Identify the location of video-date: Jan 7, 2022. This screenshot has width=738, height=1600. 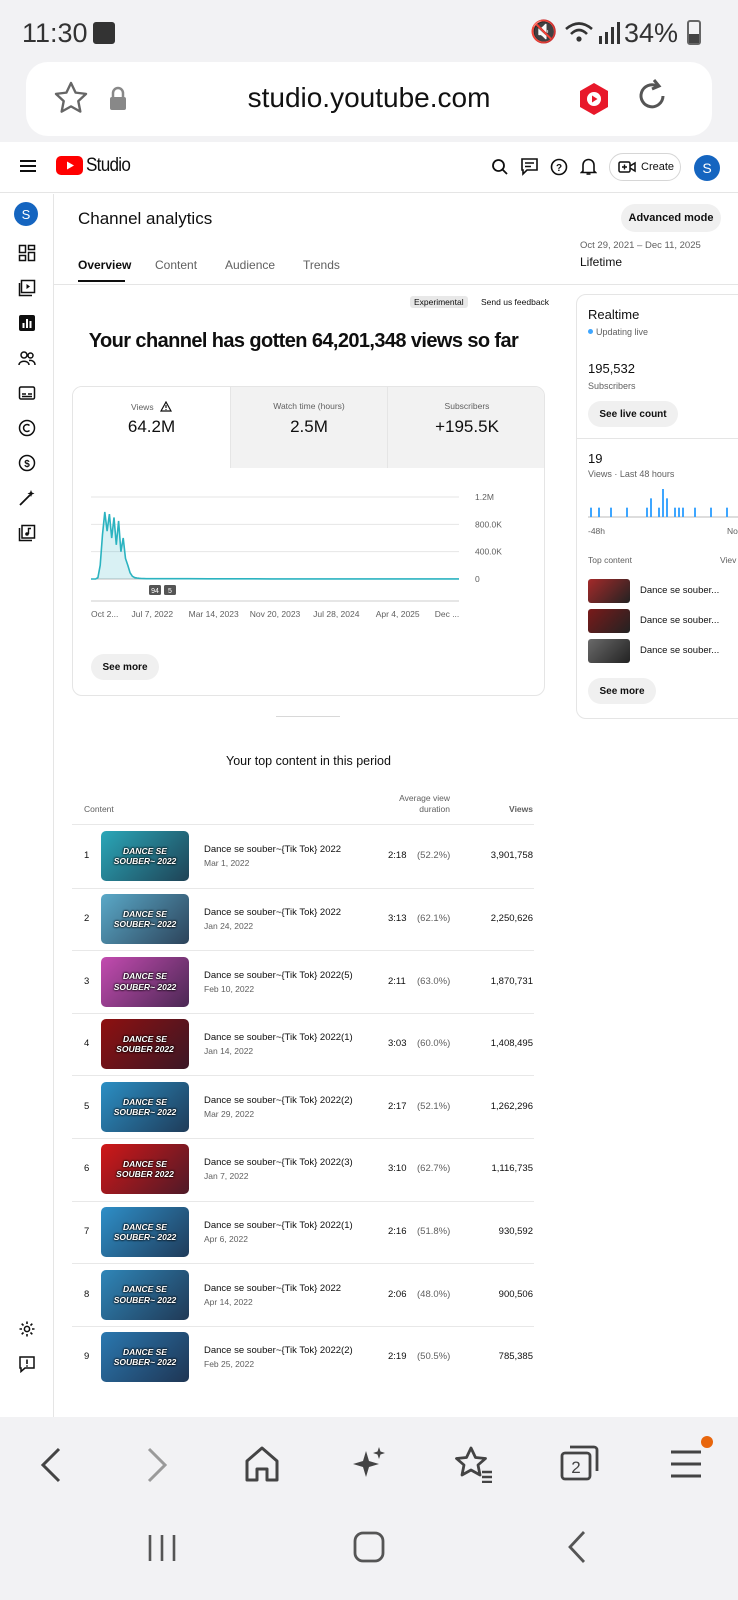
(226, 1176).